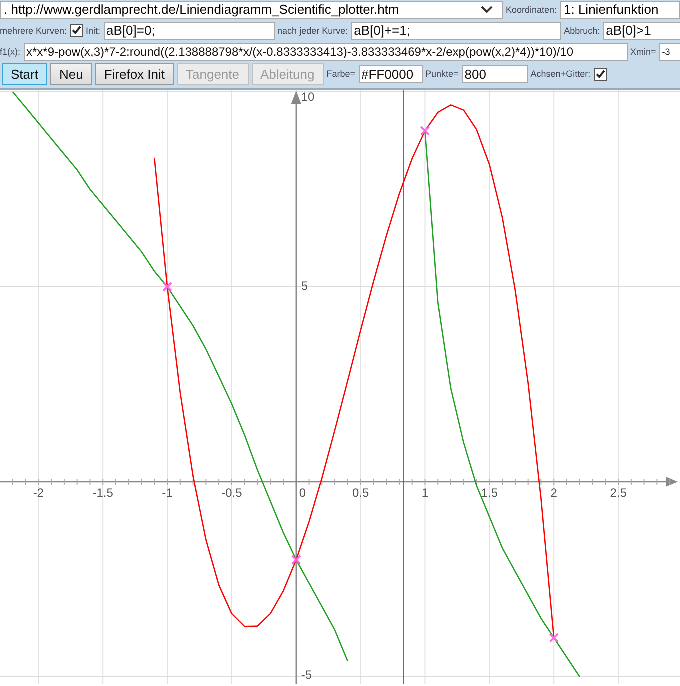  I want to click on multi-curves-checkbox, so click(77, 30).